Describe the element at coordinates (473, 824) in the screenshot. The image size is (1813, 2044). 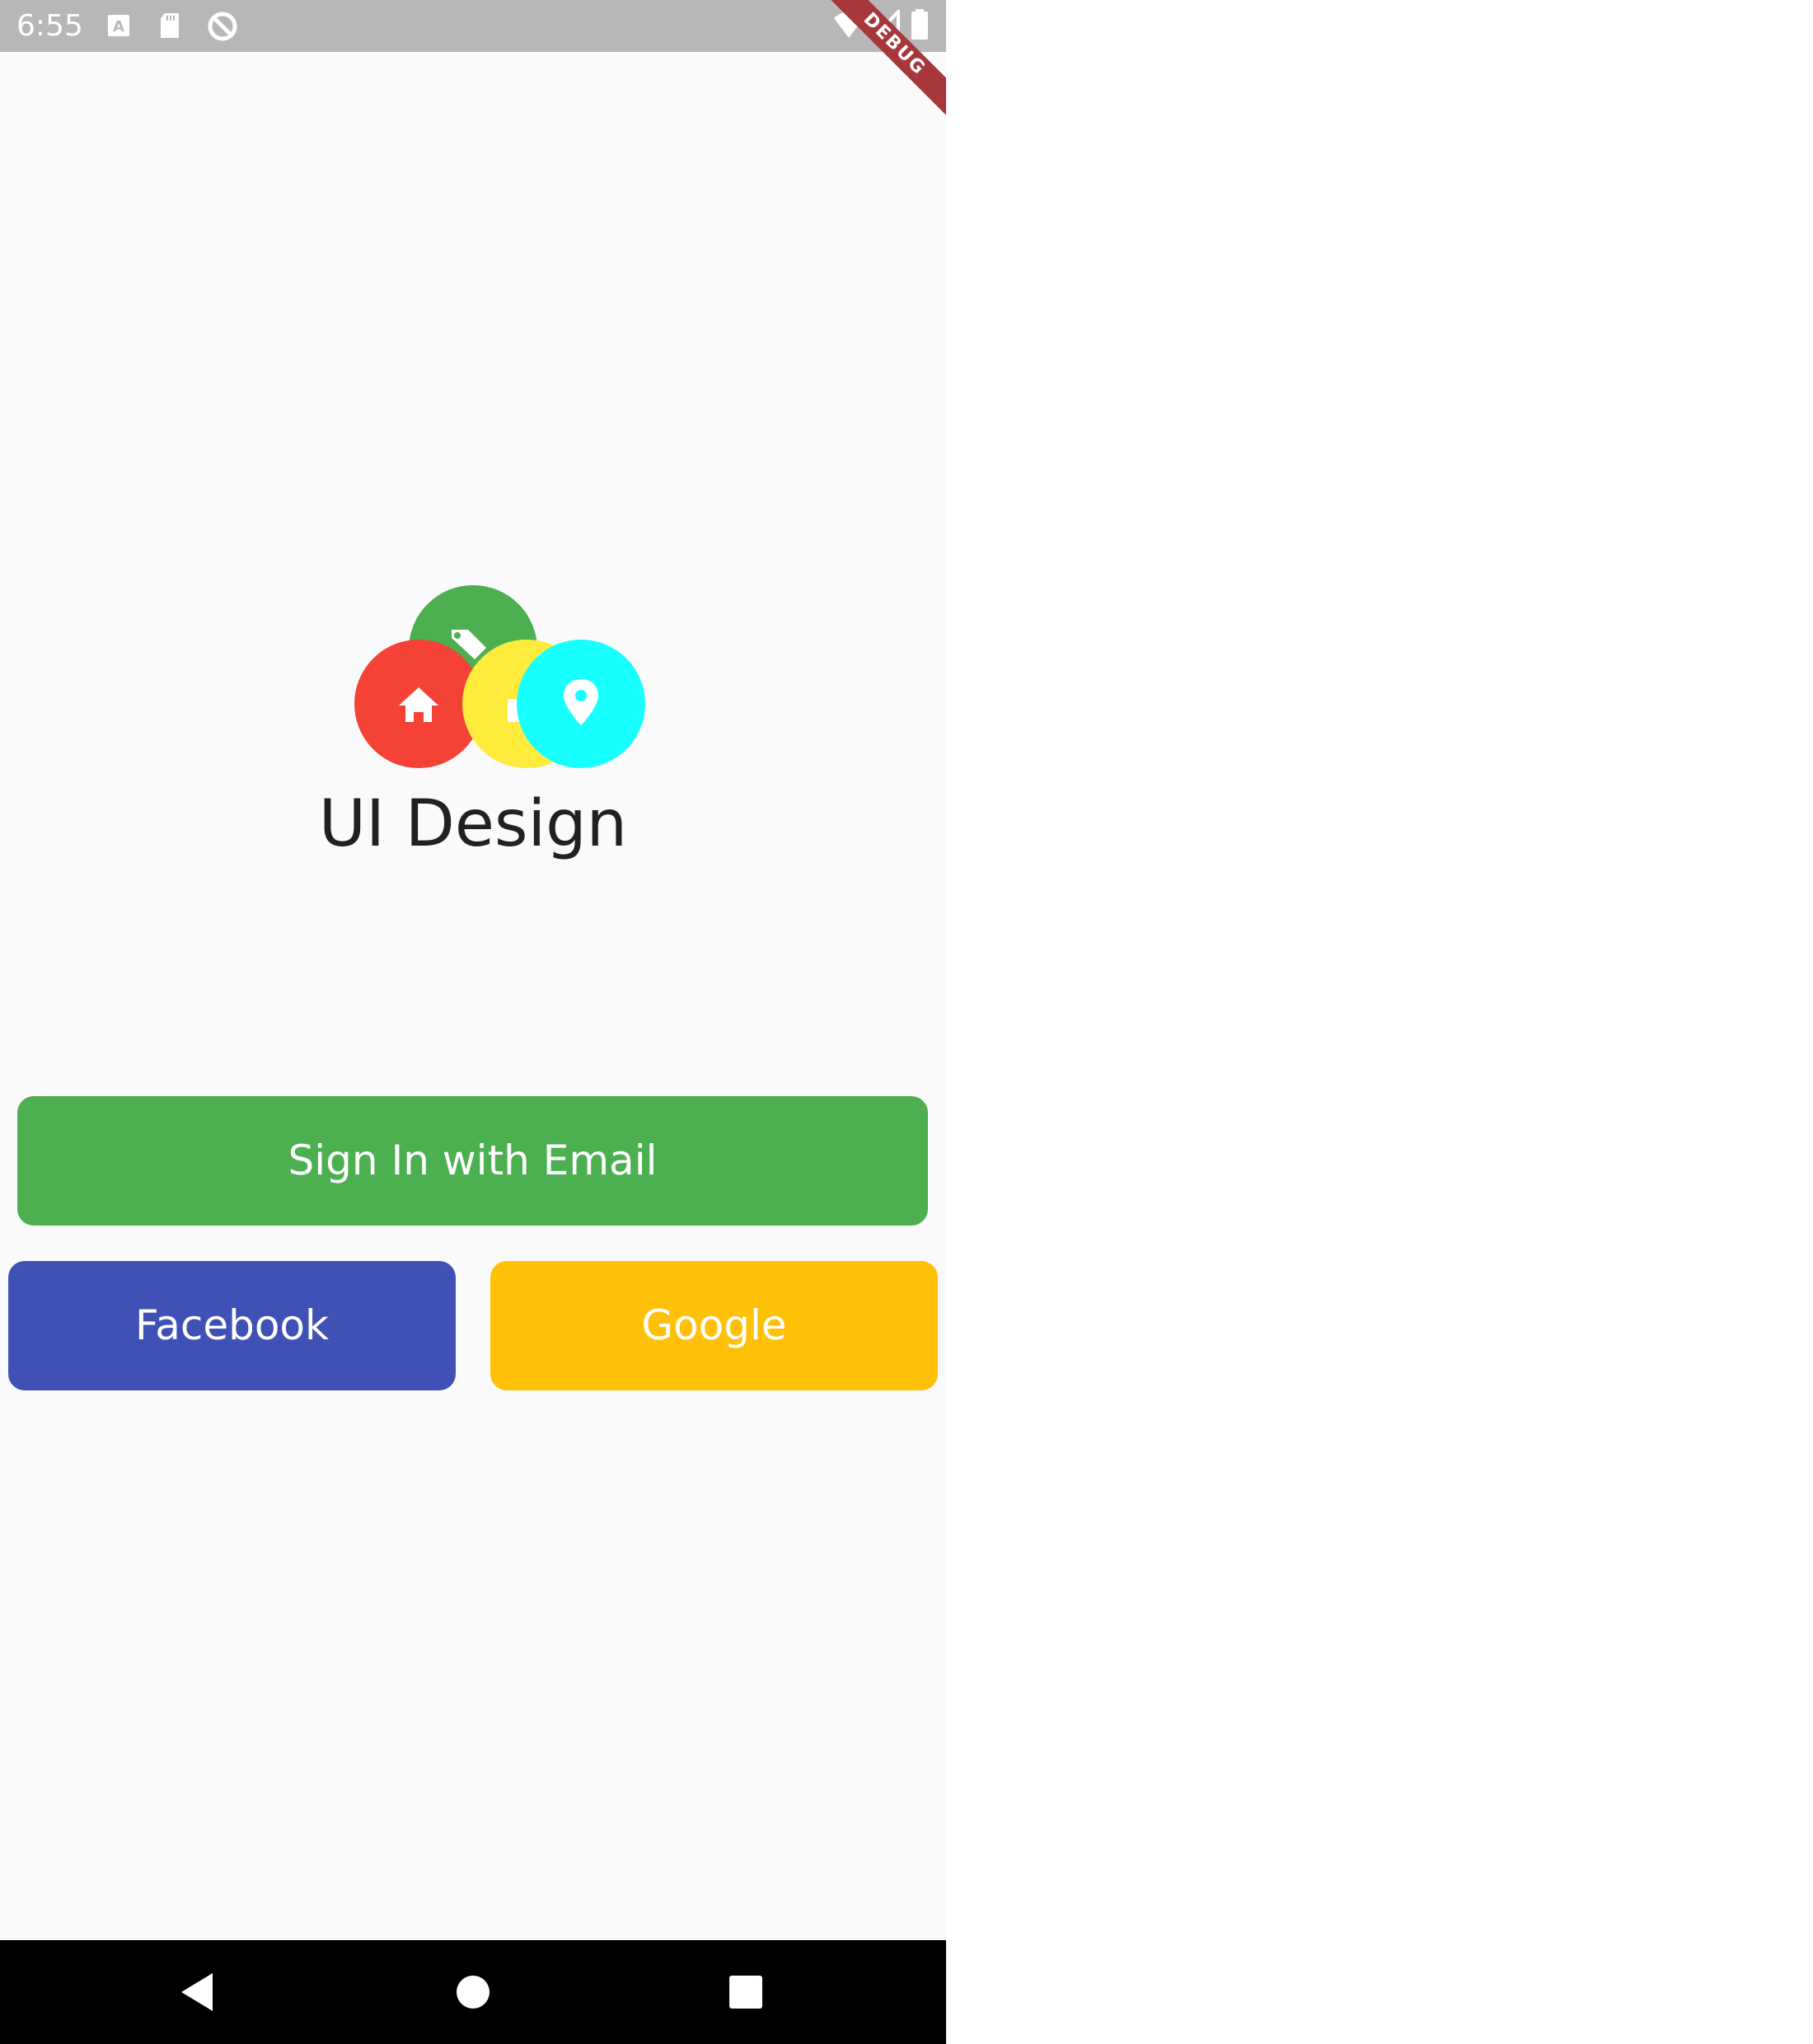
I see `app-title: UI Design` at that location.